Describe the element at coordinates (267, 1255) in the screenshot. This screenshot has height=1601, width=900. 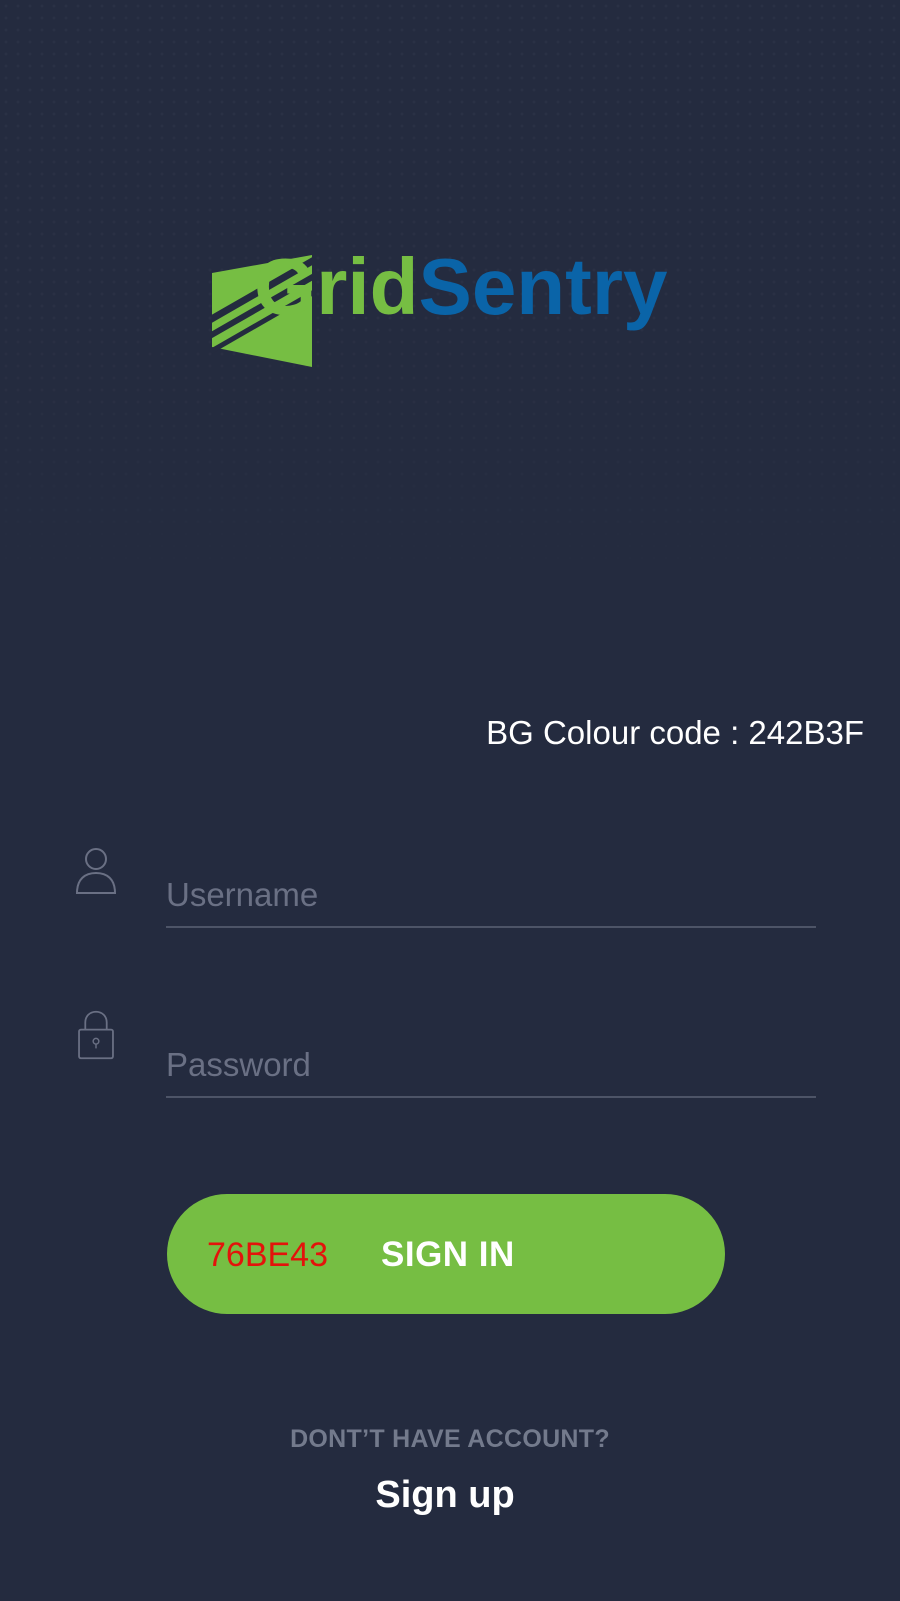
I see `button-color-code-annotation: 76BE43` at that location.